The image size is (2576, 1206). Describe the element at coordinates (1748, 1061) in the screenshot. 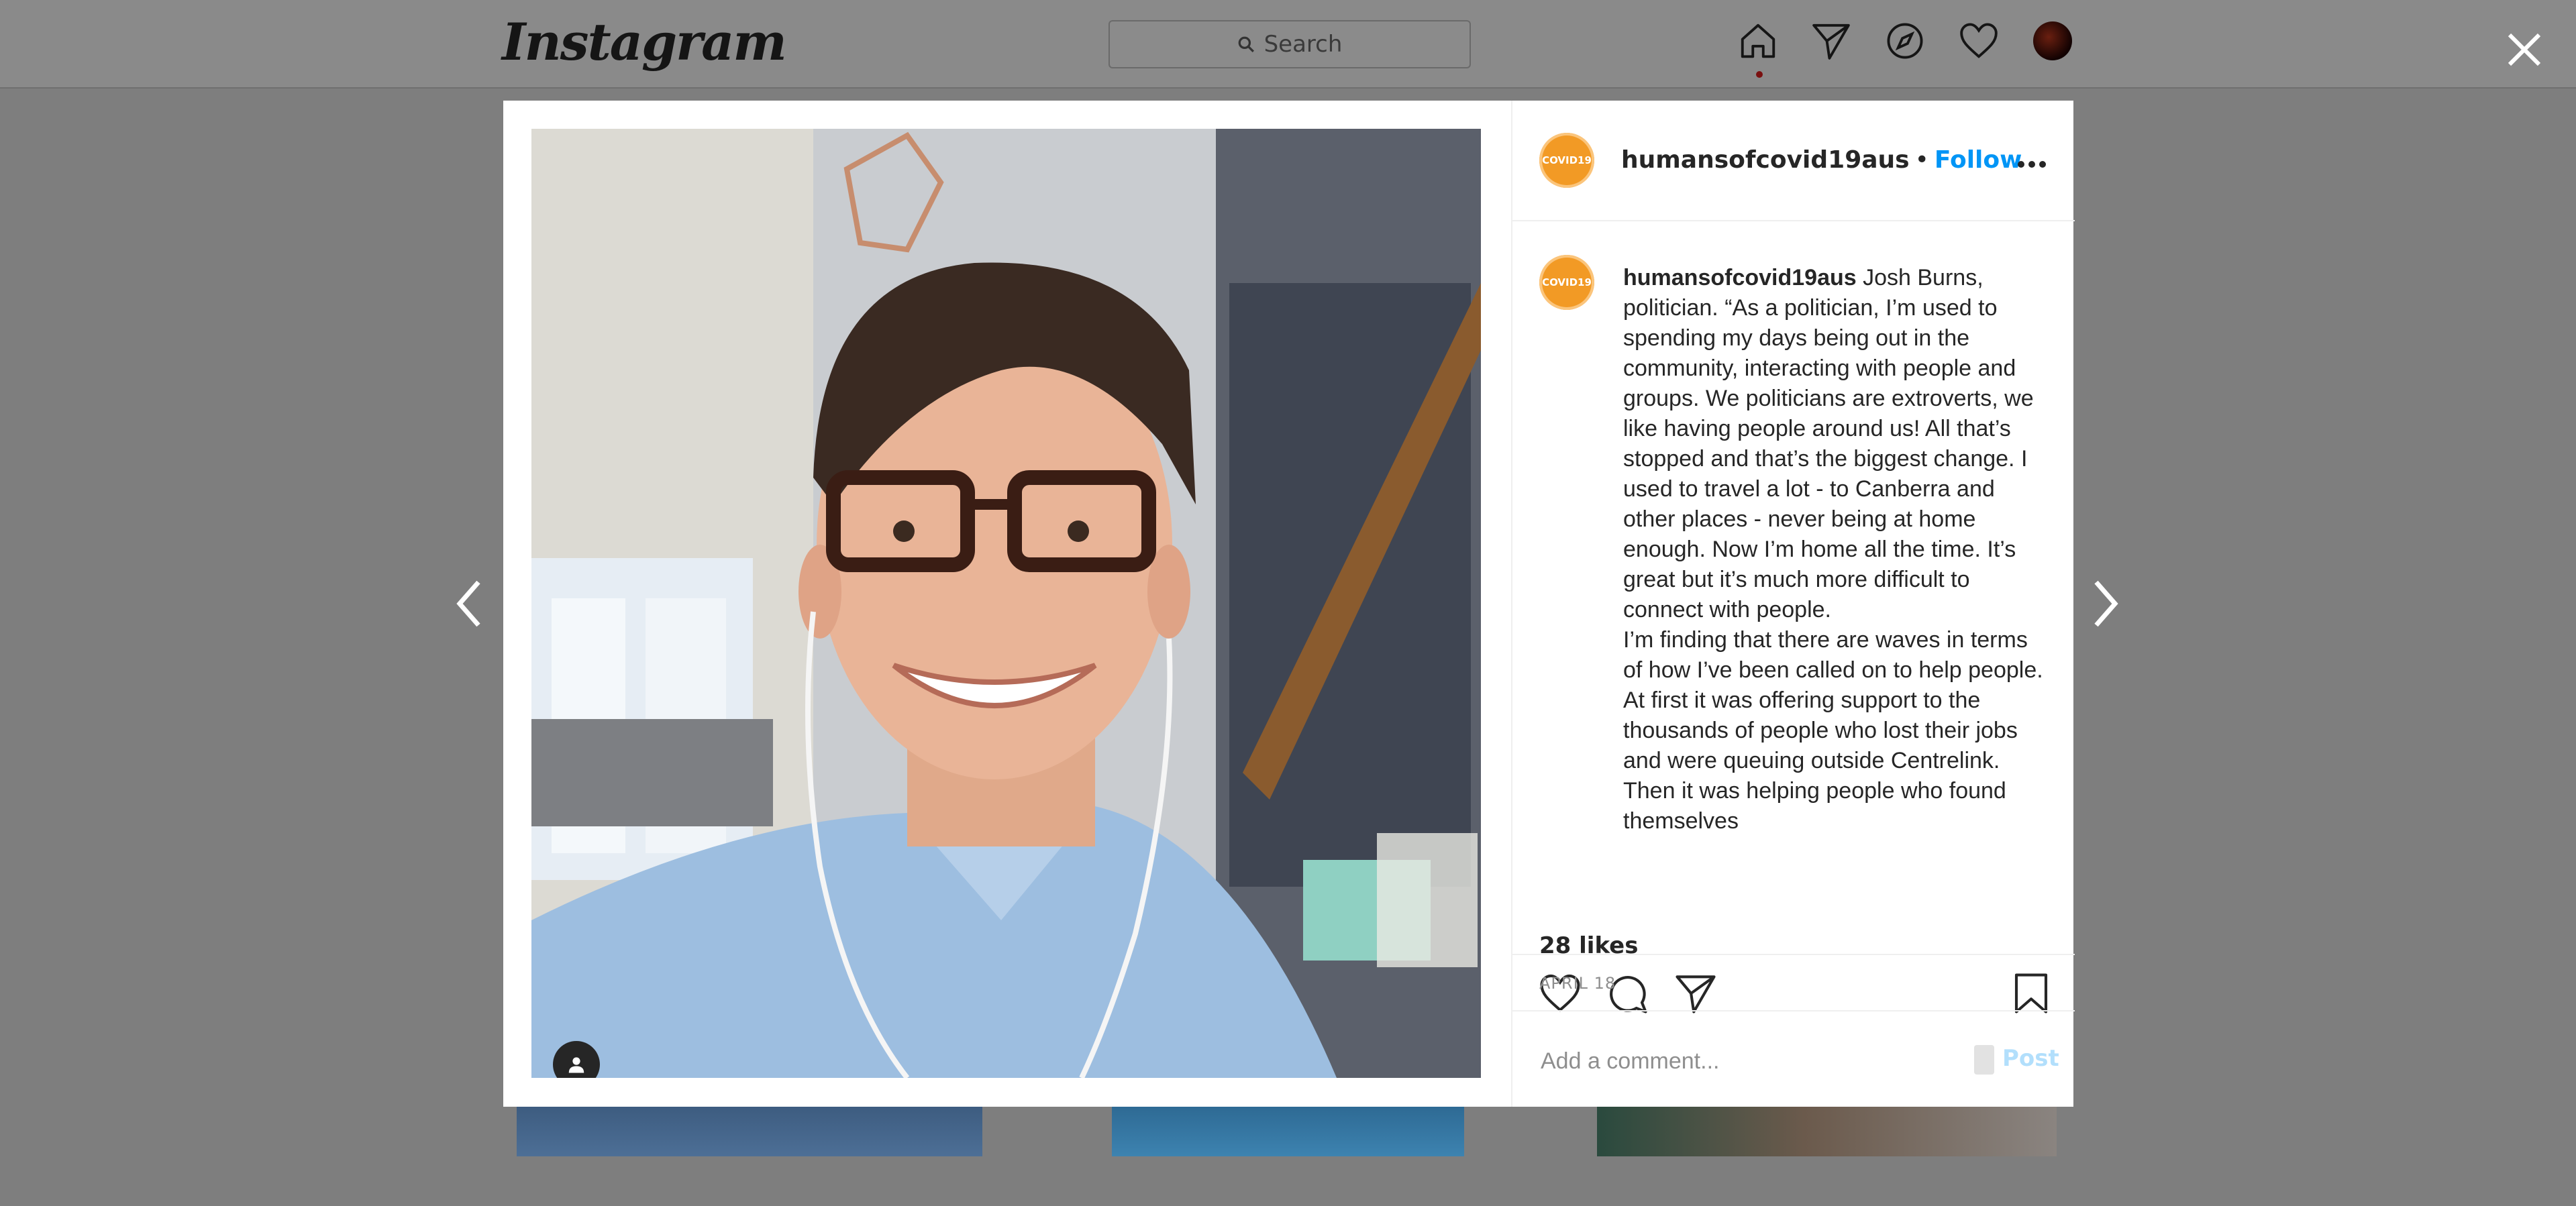

I see `comment-input` at that location.